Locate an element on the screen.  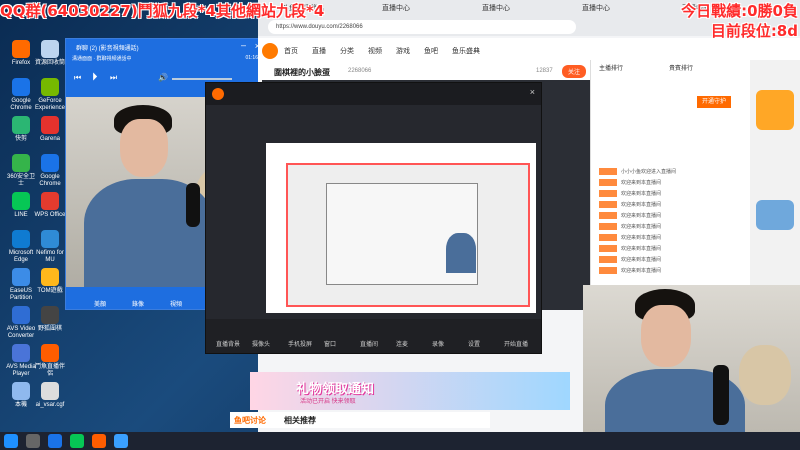
desktop-icon-label: Firefox is located at coordinates (21, 63).